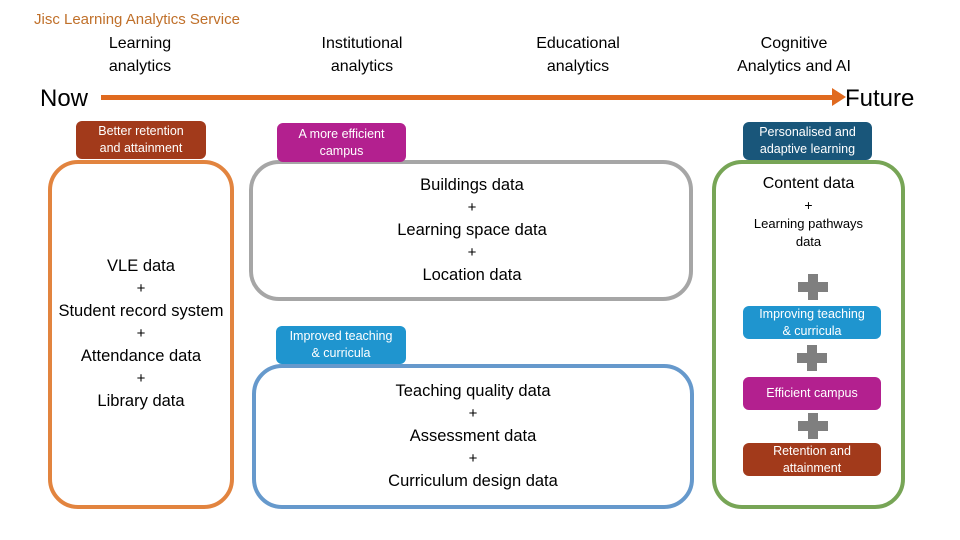  What do you see at coordinates (472, 275) in the screenshot?
I see `data-item: Location data` at bounding box center [472, 275].